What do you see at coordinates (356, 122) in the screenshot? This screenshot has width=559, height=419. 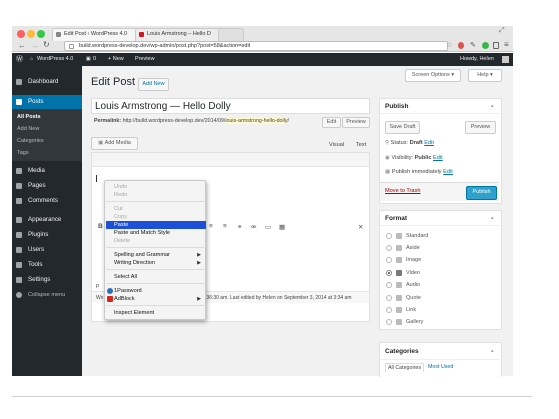 I see `view-post-button: Preview` at bounding box center [356, 122].